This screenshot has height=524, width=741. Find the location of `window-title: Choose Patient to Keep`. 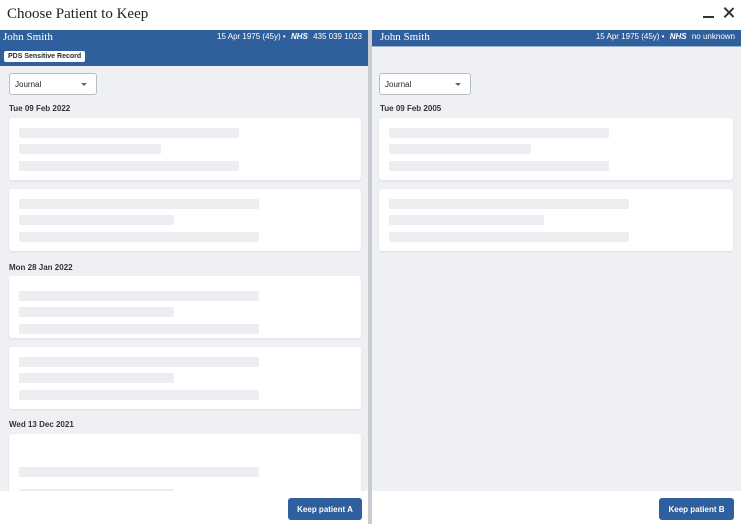

window-title: Choose Patient to Keep is located at coordinates (78, 14).